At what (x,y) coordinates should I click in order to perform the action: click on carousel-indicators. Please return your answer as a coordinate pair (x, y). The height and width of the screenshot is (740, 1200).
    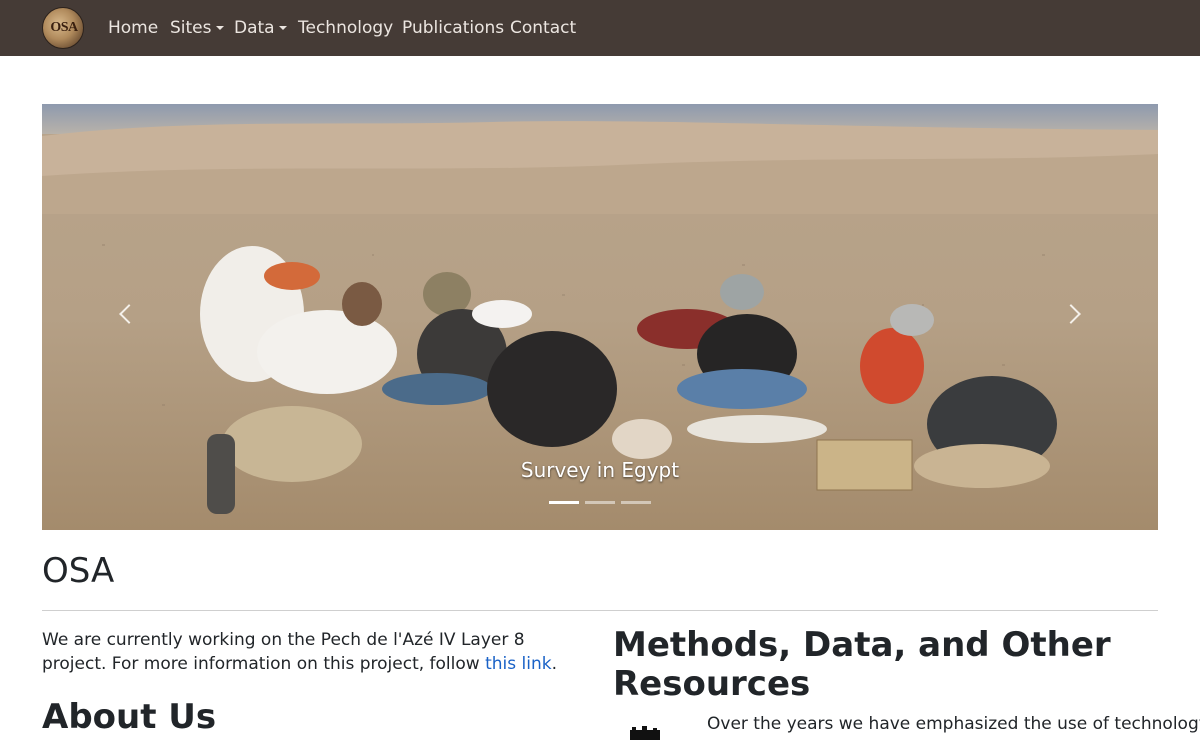
    Looking at the image, I should click on (600, 504).